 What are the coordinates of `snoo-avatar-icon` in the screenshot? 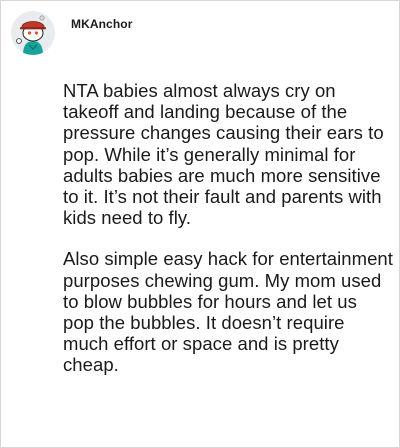 It's located at (33, 33).